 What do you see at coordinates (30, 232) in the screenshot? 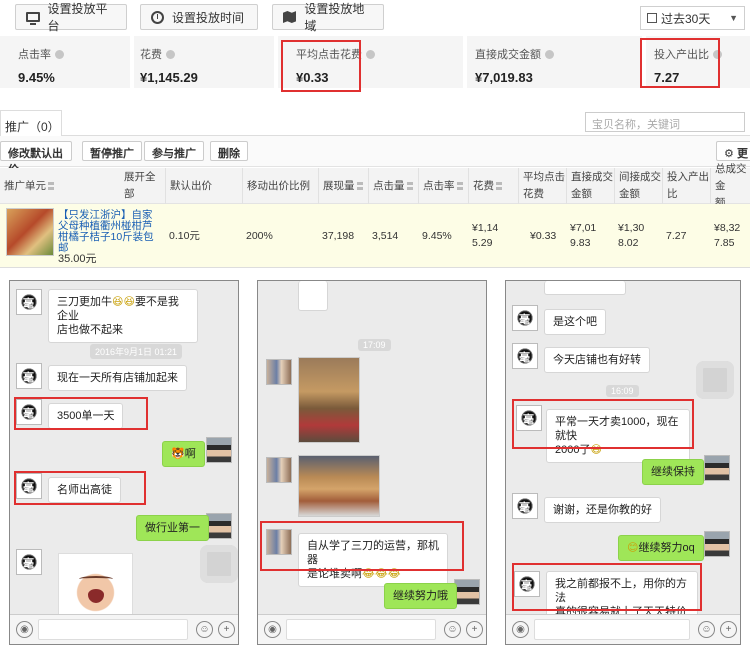
I see `product-thumbnail` at bounding box center [30, 232].